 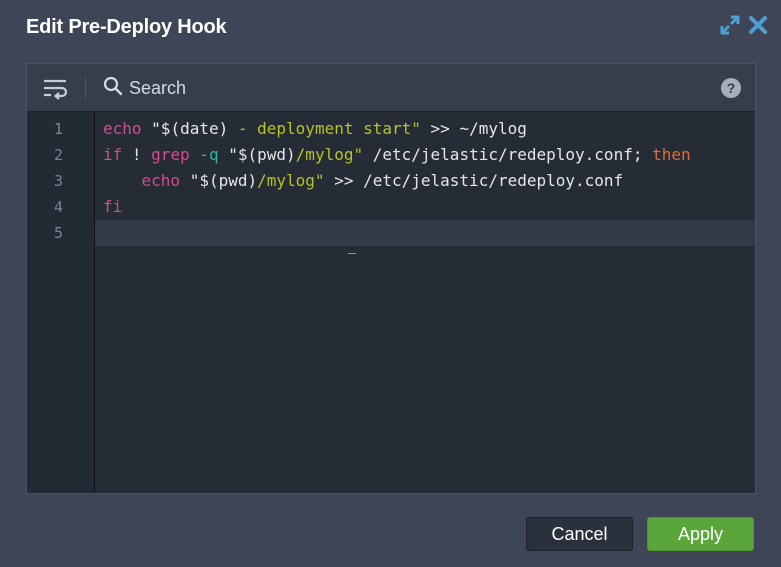 I want to click on code-token: /etc/jelastic/redeploy.conf;, so click(x=508, y=154).